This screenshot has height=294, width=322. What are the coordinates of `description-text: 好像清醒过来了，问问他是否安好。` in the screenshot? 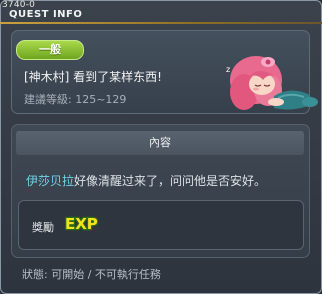 It's located at (170, 181).